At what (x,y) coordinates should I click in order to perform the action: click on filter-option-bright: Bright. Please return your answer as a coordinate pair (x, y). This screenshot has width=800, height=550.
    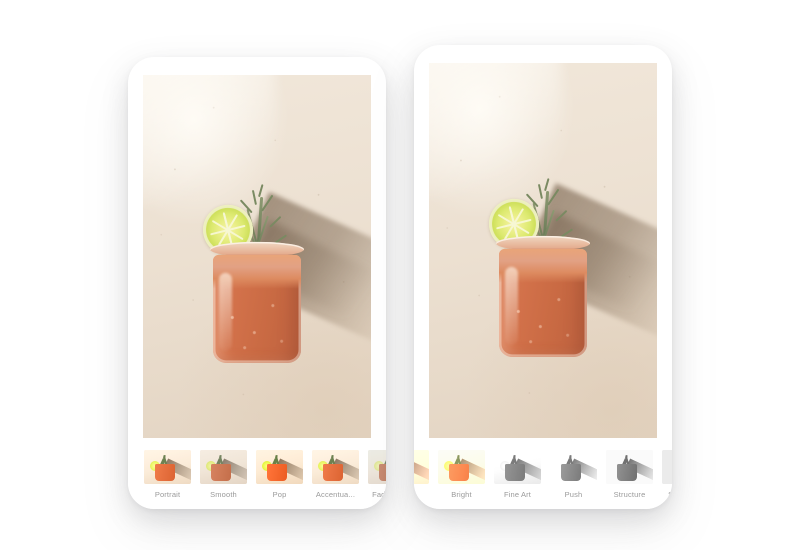
    Looking at the image, I should click on (461, 474).